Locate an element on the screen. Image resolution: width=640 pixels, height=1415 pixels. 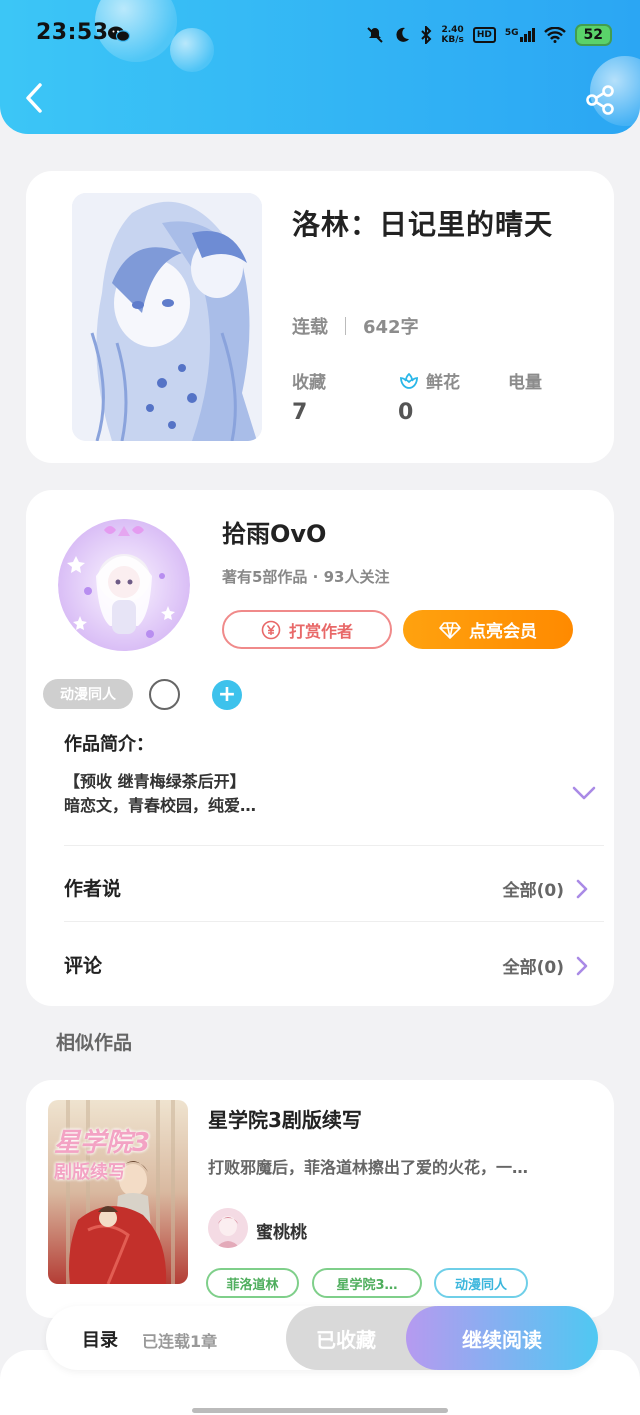
empty-circle-button is located at coordinates (164, 694).